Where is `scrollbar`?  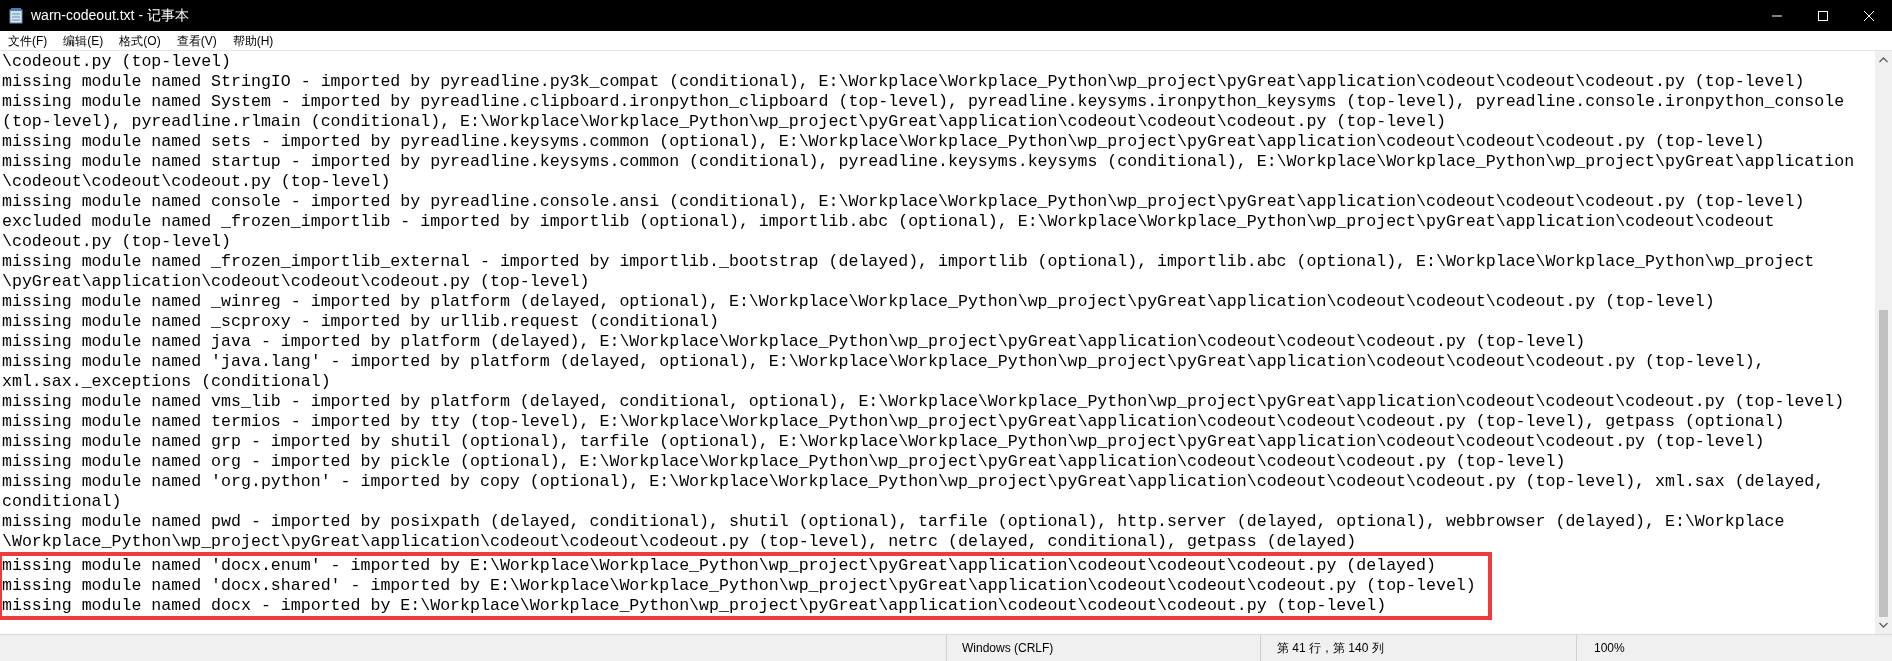
scrollbar is located at coordinates (1883, 342).